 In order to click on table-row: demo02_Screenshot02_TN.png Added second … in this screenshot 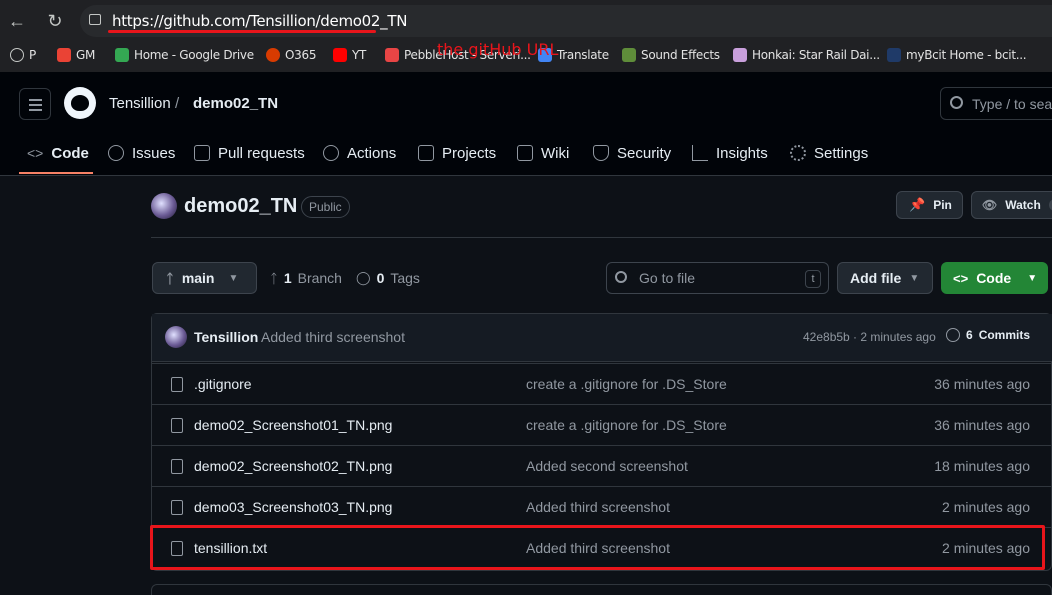, I will do `click(602, 465)`.